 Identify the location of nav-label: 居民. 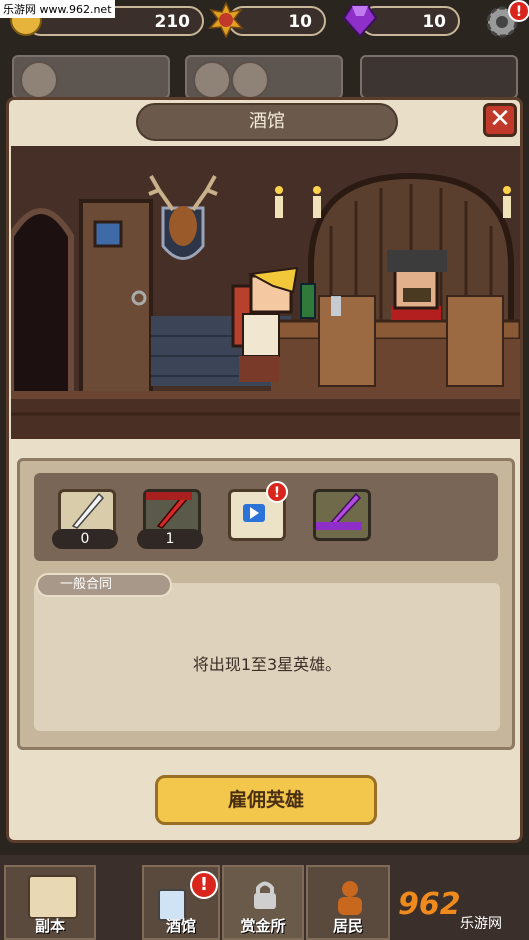
(347, 926).